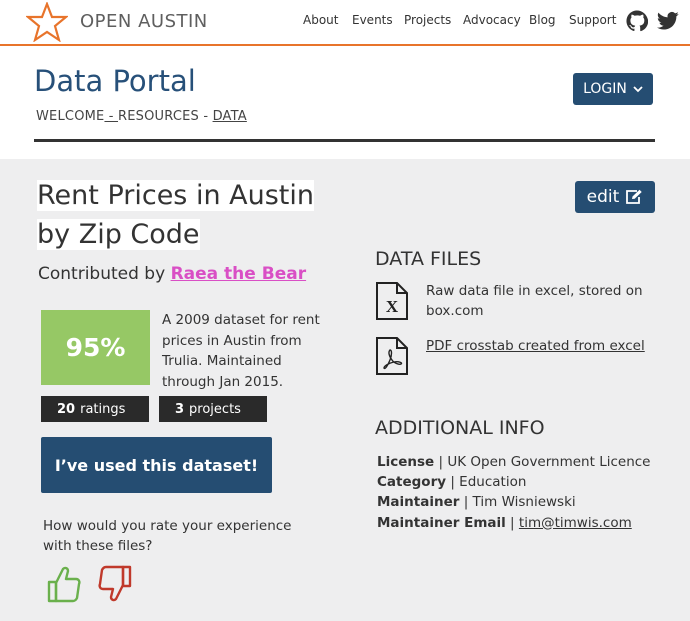  What do you see at coordinates (118, 234) in the screenshot?
I see `dataset-title-line2: by Zip Code` at bounding box center [118, 234].